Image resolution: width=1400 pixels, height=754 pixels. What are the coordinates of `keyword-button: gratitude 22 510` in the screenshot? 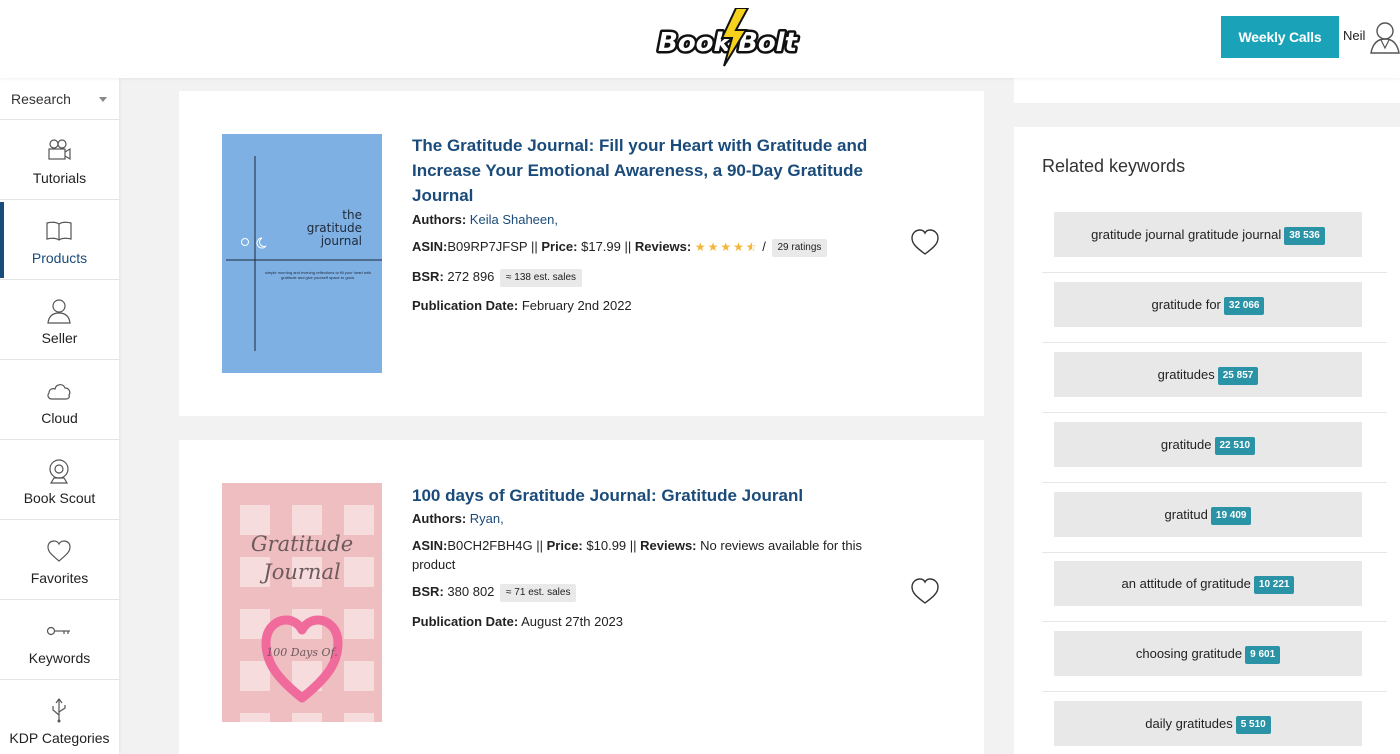 It's located at (1208, 444).